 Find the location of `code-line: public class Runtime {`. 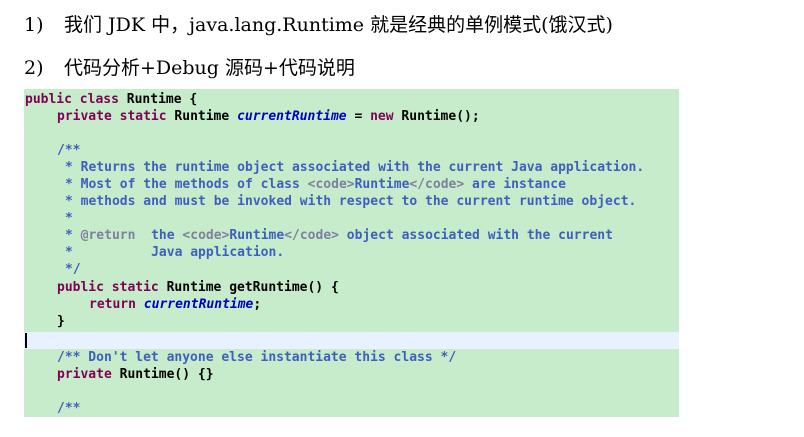

code-line: public class Runtime { is located at coordinates (111, 99).